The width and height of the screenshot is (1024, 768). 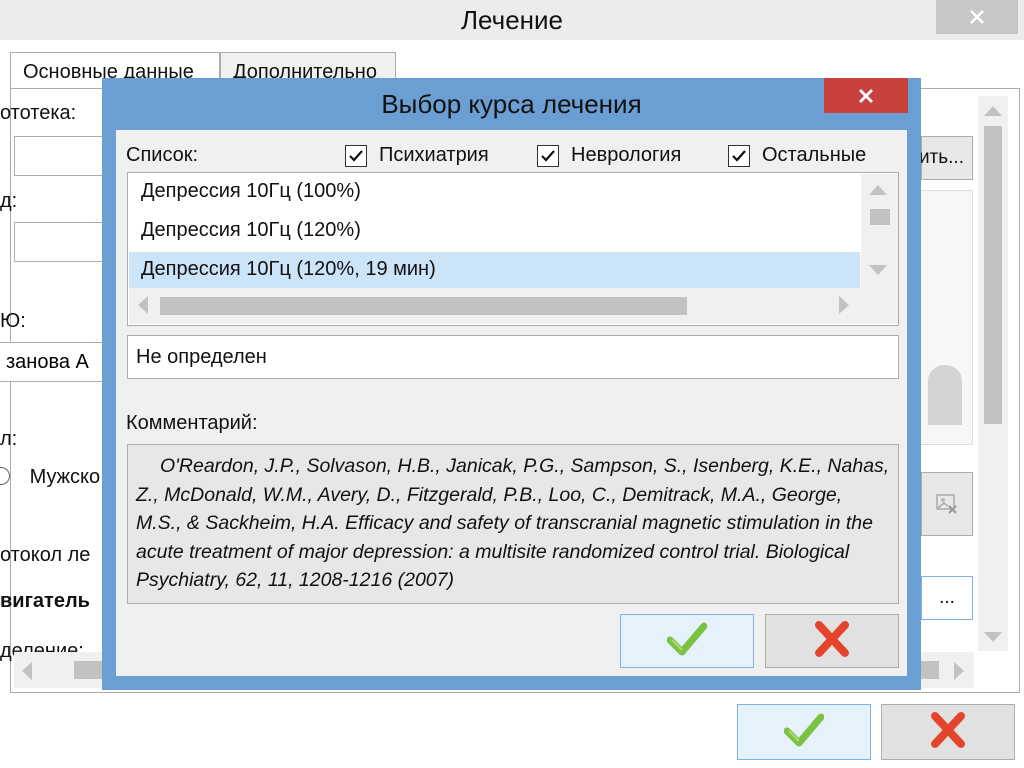 I want to click on main-horizontal-scroll-thumb, so click(x=88, y=670).